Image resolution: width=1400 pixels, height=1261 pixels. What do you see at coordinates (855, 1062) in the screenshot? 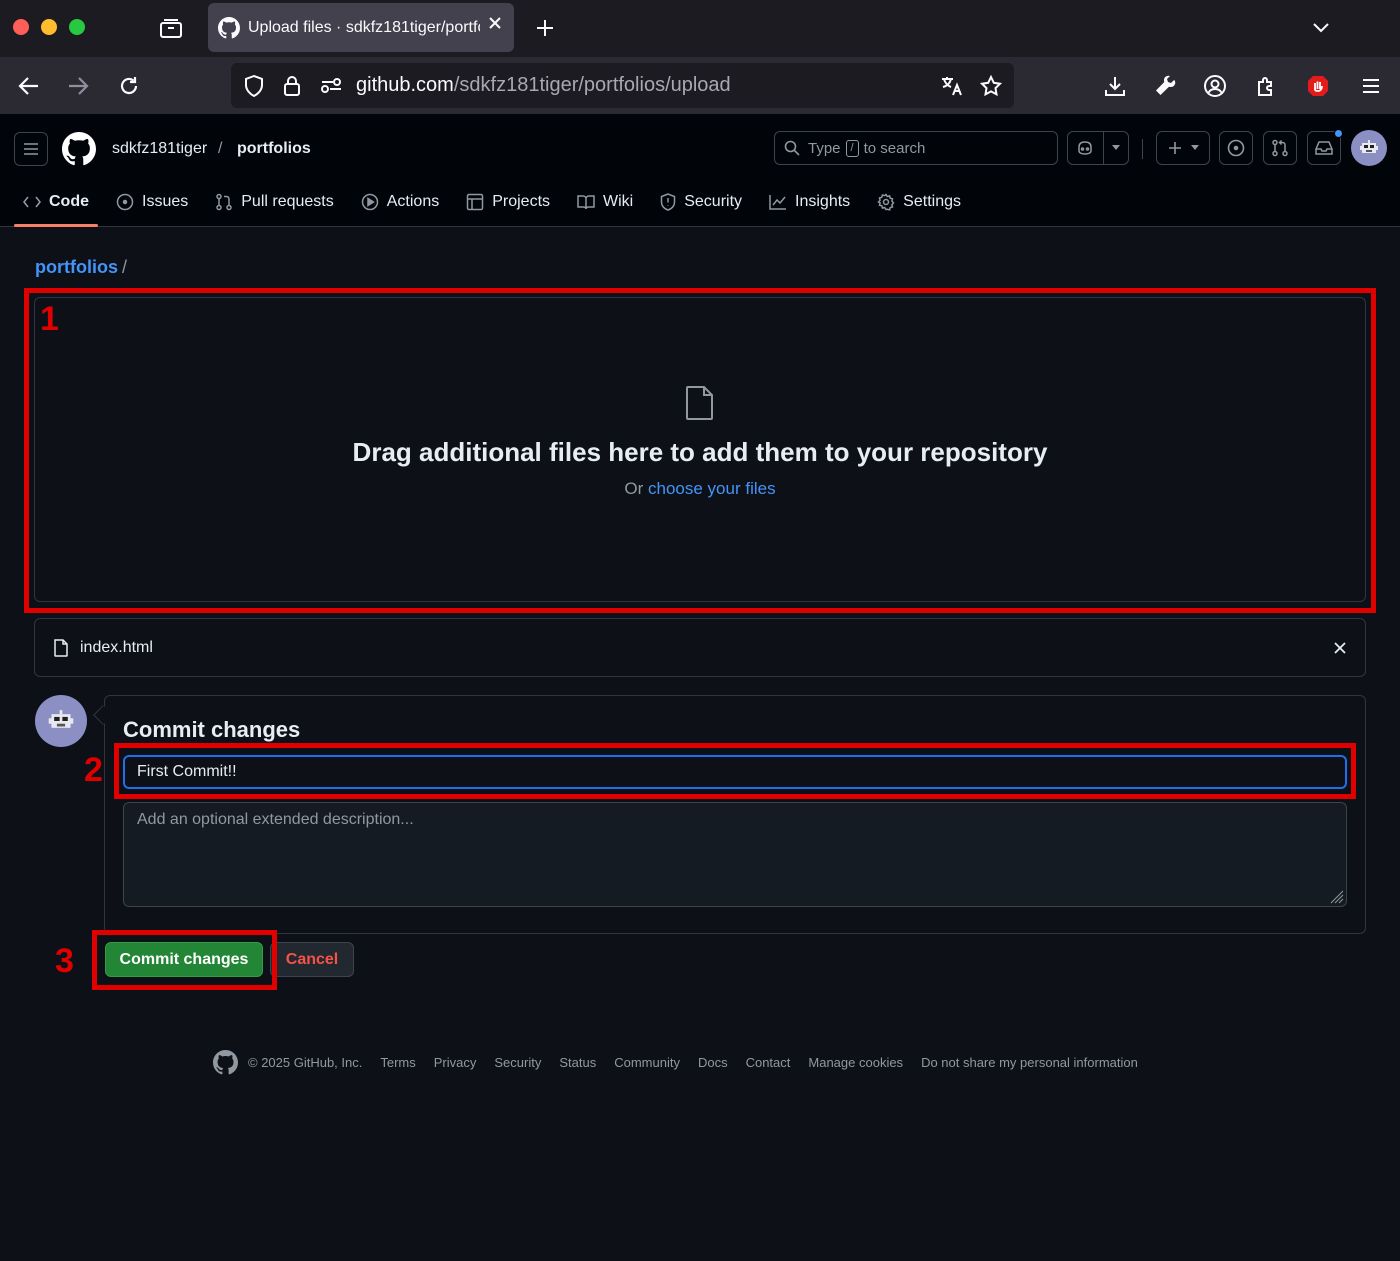
I see `footer-link-manage-cookies: Manage cookies` at bounding box center [855, 1062].